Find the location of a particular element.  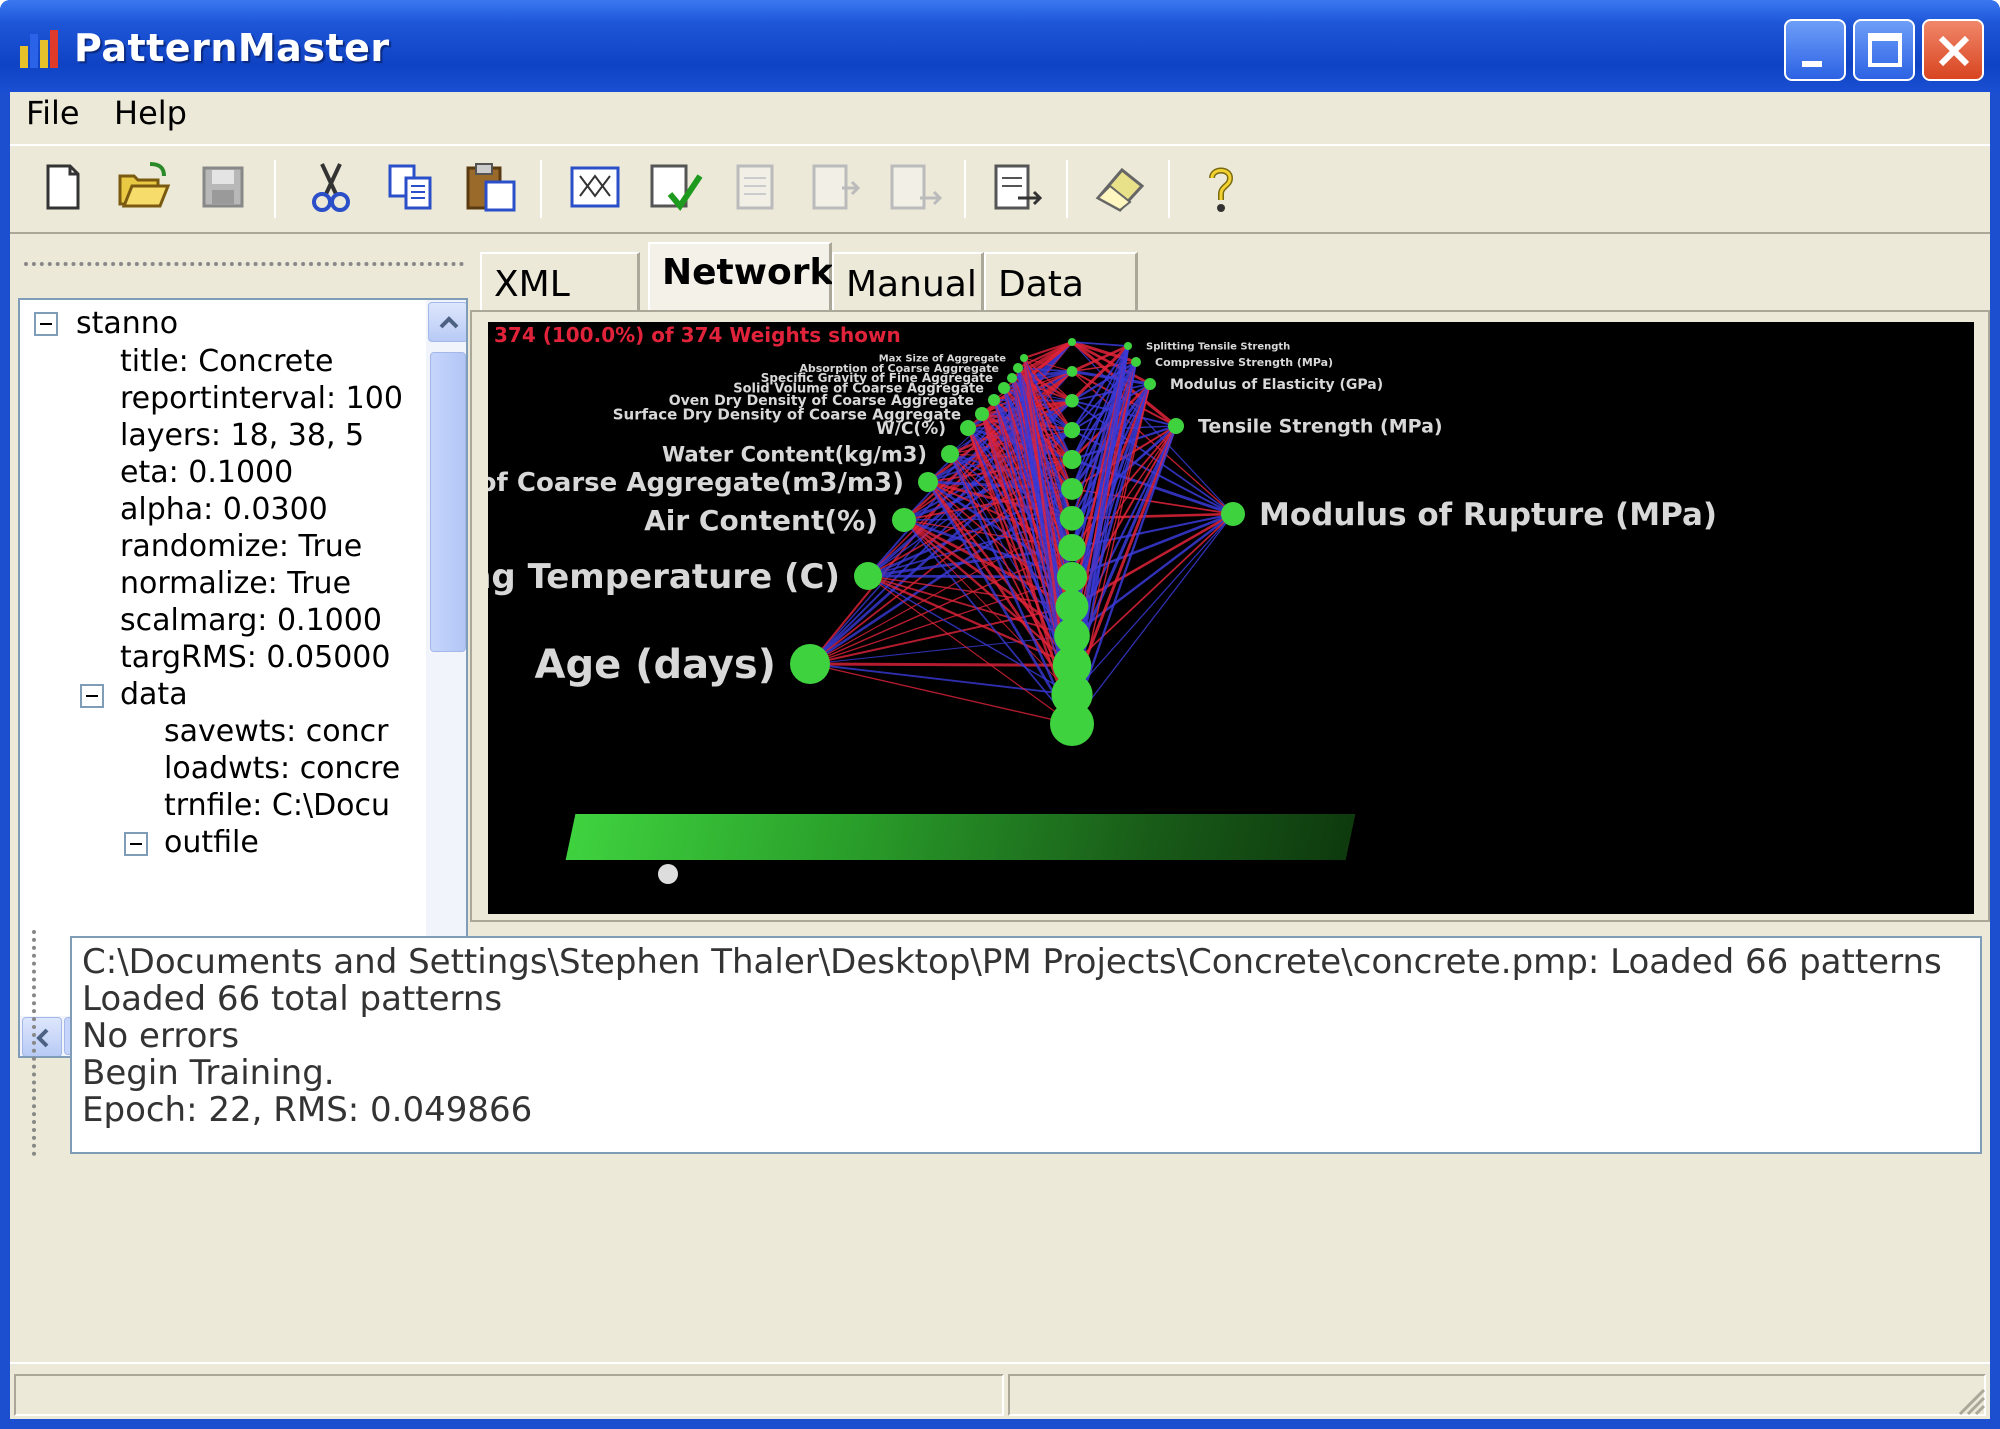

eraser-button is located at coordinates (1119, 187).